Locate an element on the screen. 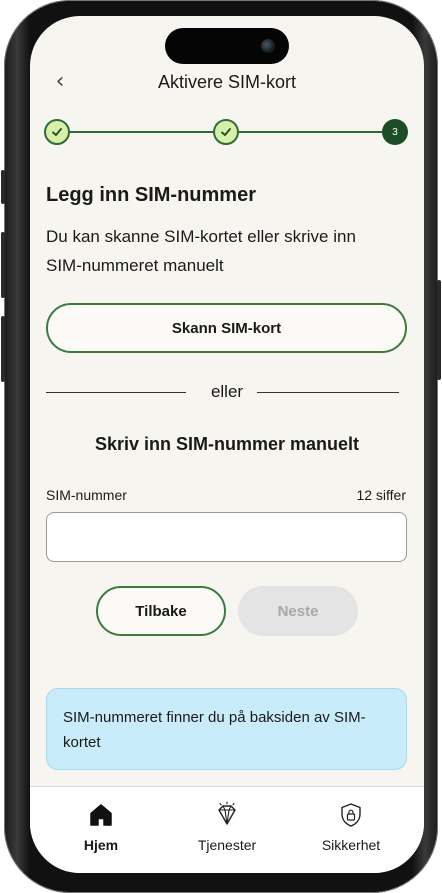 The height and width of the screenshot is (893, 442). progress-stepper: 3 is located at coordinates (226, 132).